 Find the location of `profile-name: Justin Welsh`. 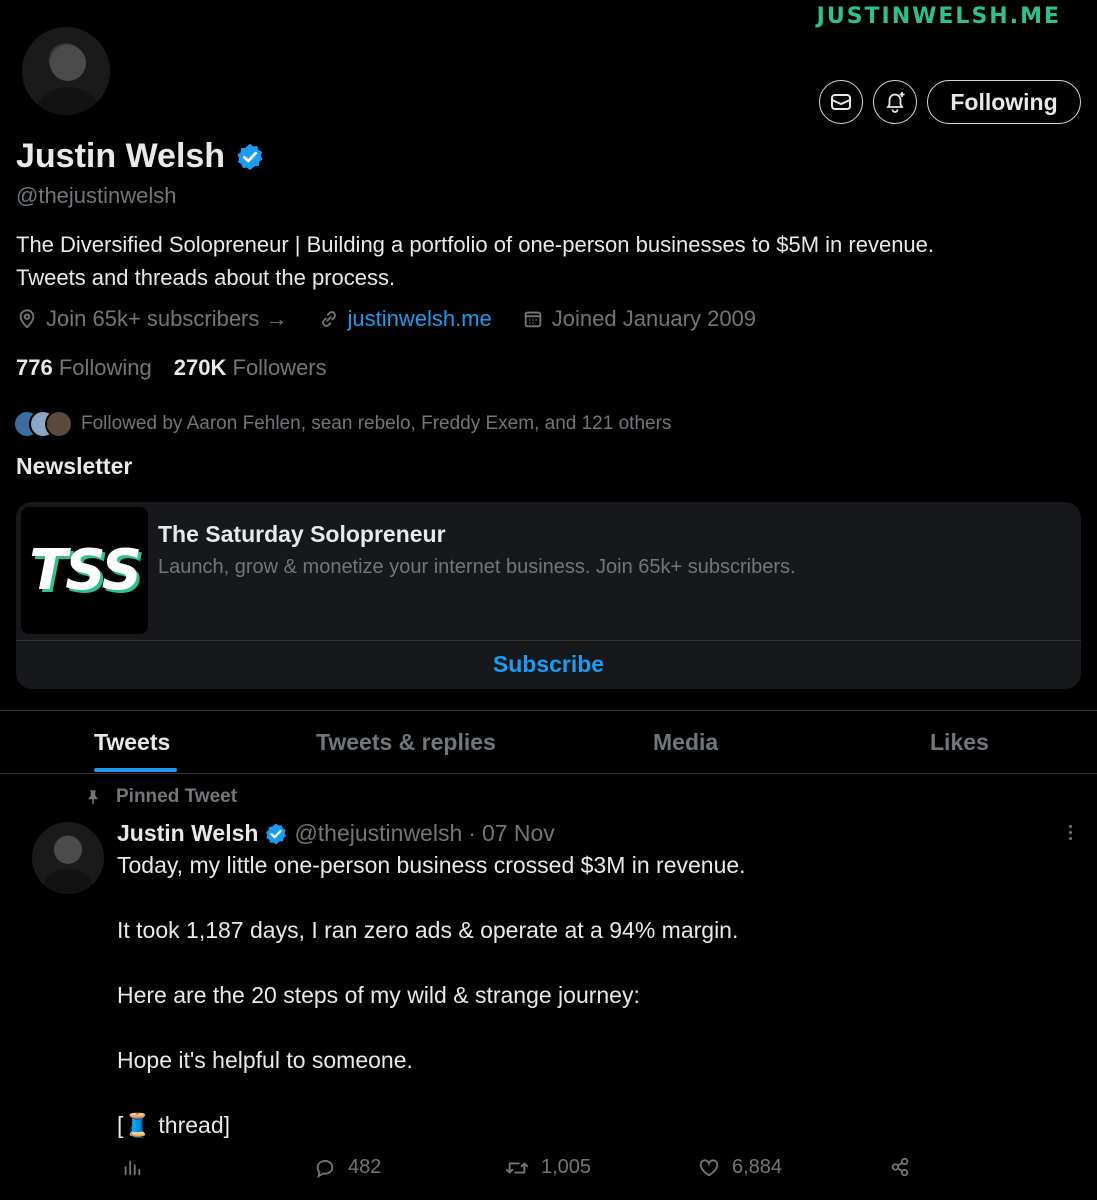

profile-name: Justin Welsh is located at coordinates (121, 156).